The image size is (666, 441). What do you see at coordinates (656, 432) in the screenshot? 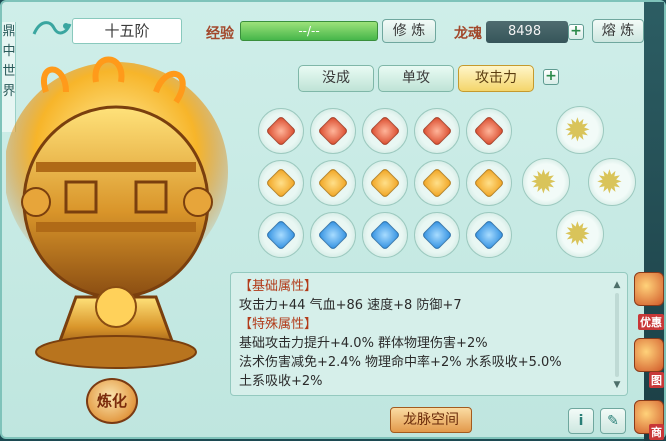
I see `promo-label: 商` at bounding box center [656, 432].